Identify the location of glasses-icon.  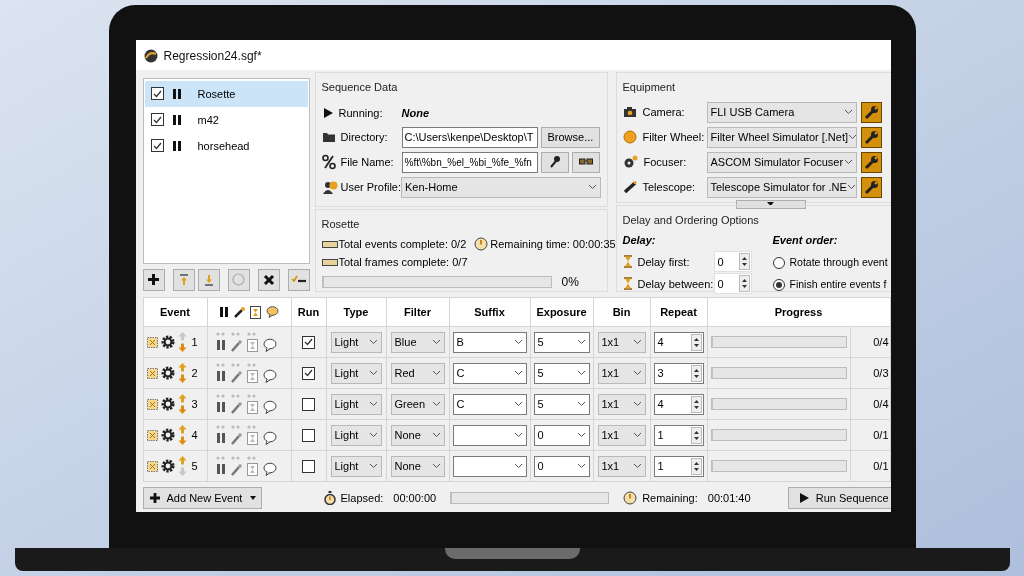
(585, 162).